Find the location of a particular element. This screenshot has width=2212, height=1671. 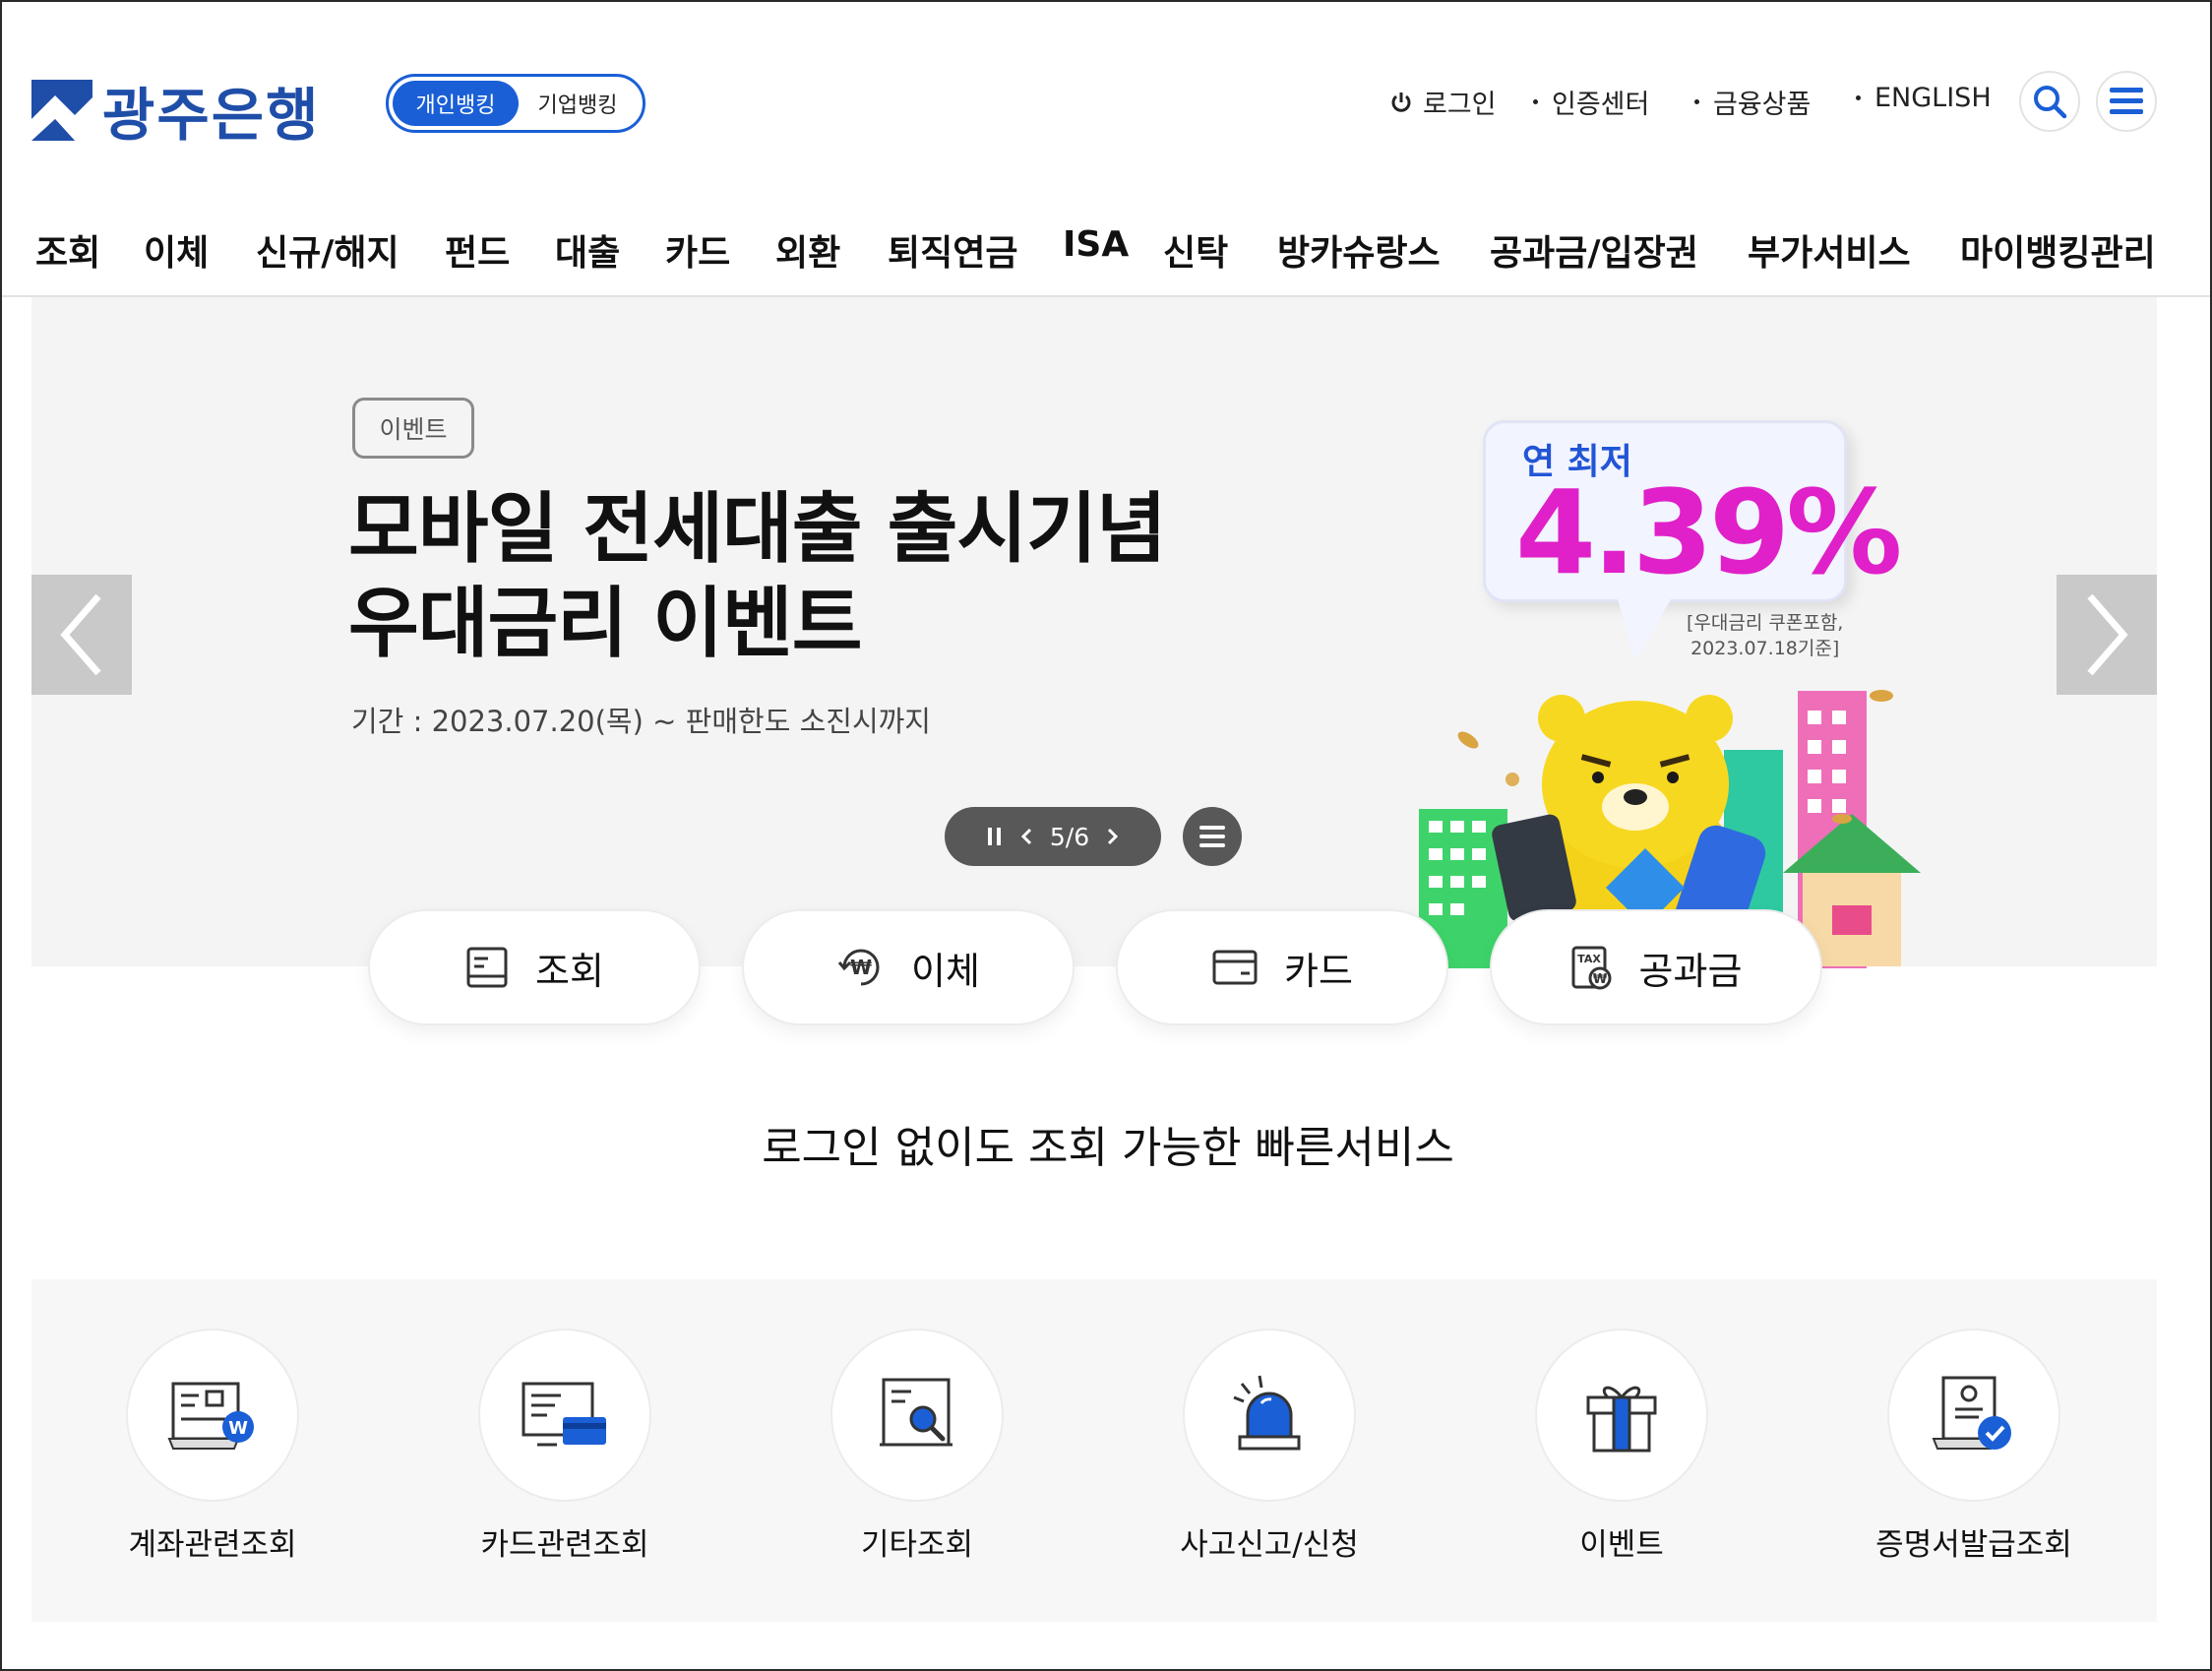

gnb-item-card: 카드 is located at coordinates (697, 250).